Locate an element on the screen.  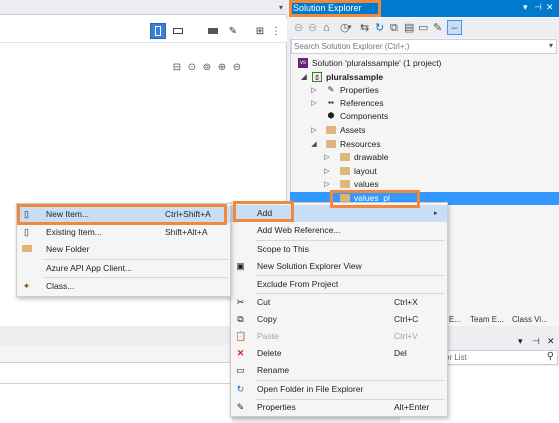
fit-icon: ⊟ is located at coordinates (177, 68).